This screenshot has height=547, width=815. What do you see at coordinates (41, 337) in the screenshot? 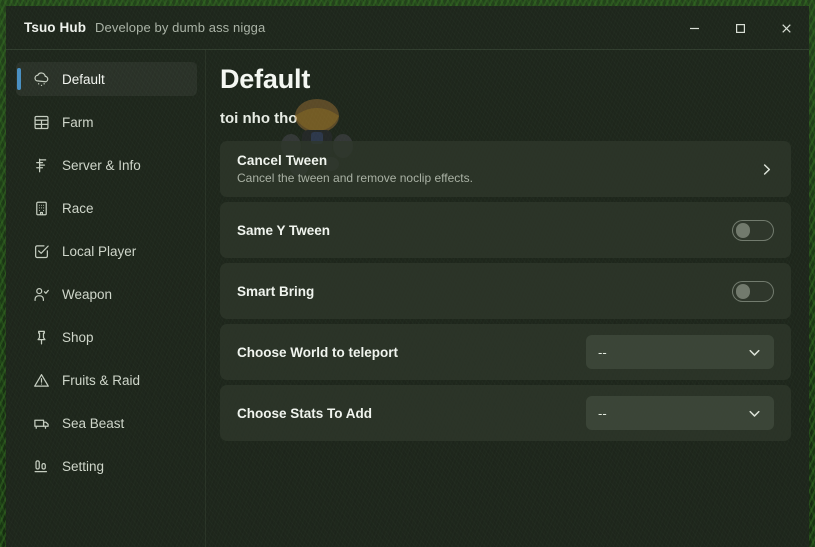
I see `pin-icon` at bounding box center [41, 337].